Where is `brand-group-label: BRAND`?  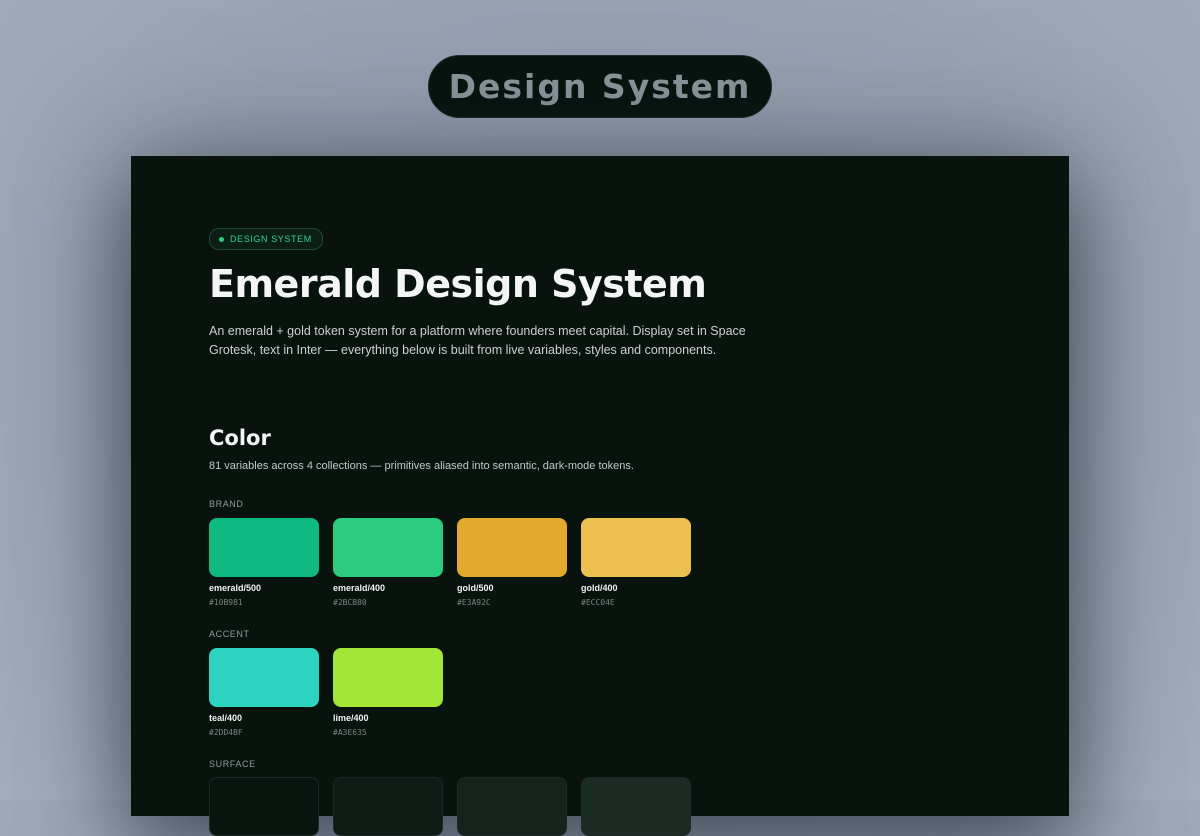 brand-group-label: BRAND is located at coordinates (226, 504).